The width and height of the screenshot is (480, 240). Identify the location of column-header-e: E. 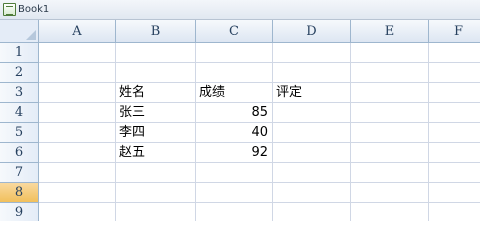
(390, 31).